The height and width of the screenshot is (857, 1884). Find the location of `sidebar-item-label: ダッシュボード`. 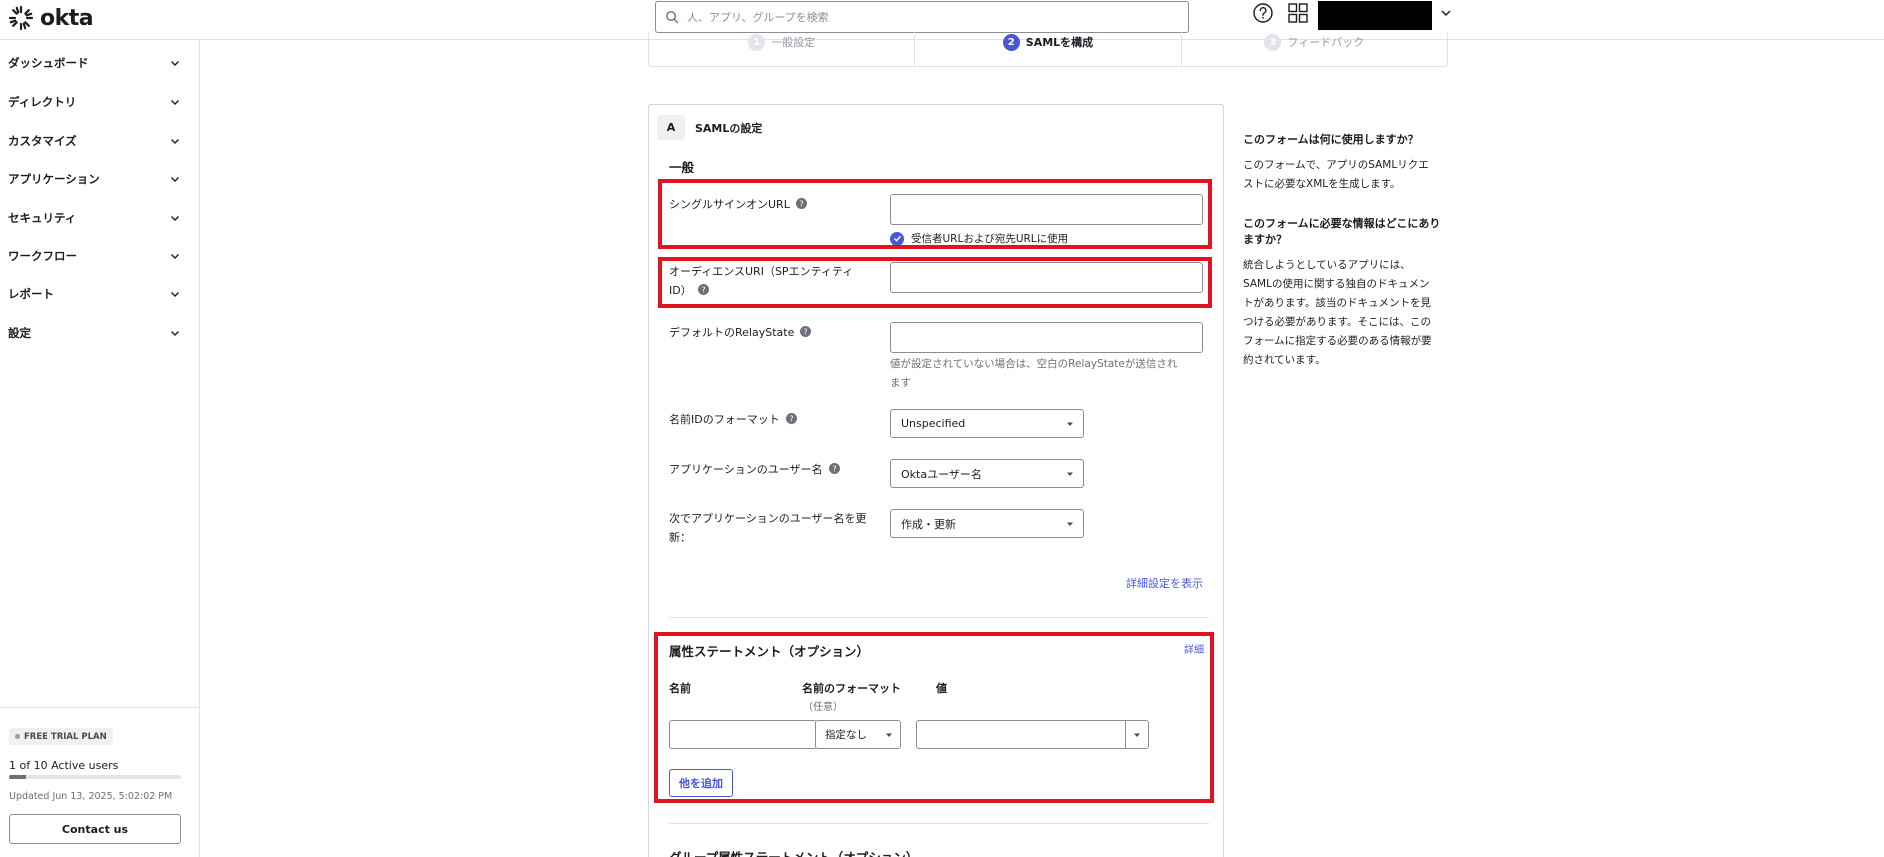

sidebar-item-label: ダッシュボード is located at coordinates (48, 63).